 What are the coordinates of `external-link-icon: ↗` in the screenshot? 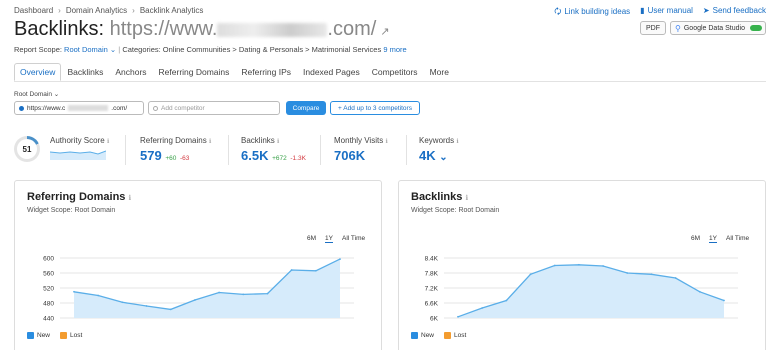 It's located at (384, 32).